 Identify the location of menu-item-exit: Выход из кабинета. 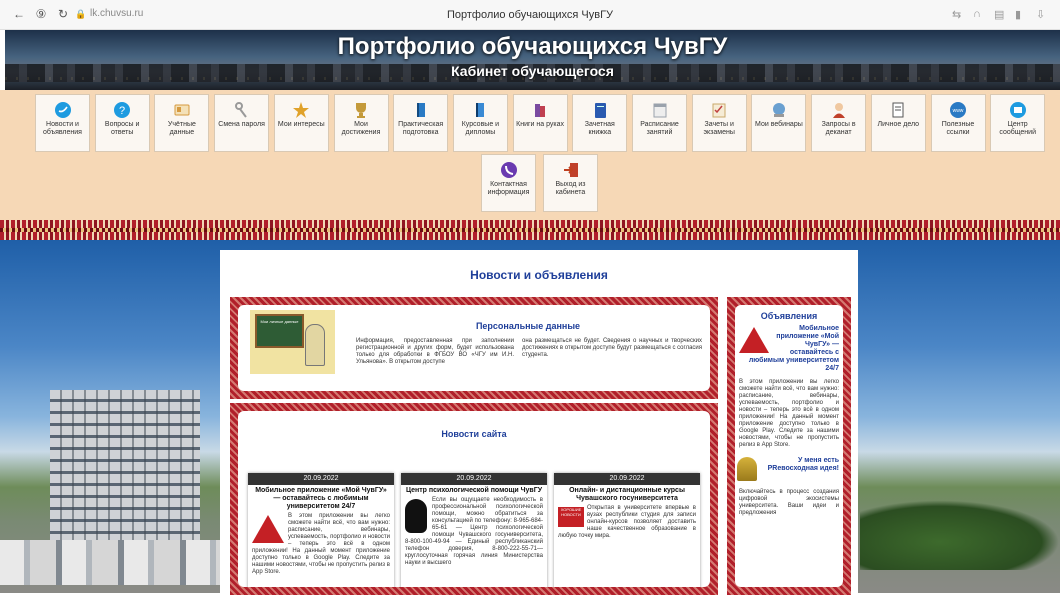
(570, 183).